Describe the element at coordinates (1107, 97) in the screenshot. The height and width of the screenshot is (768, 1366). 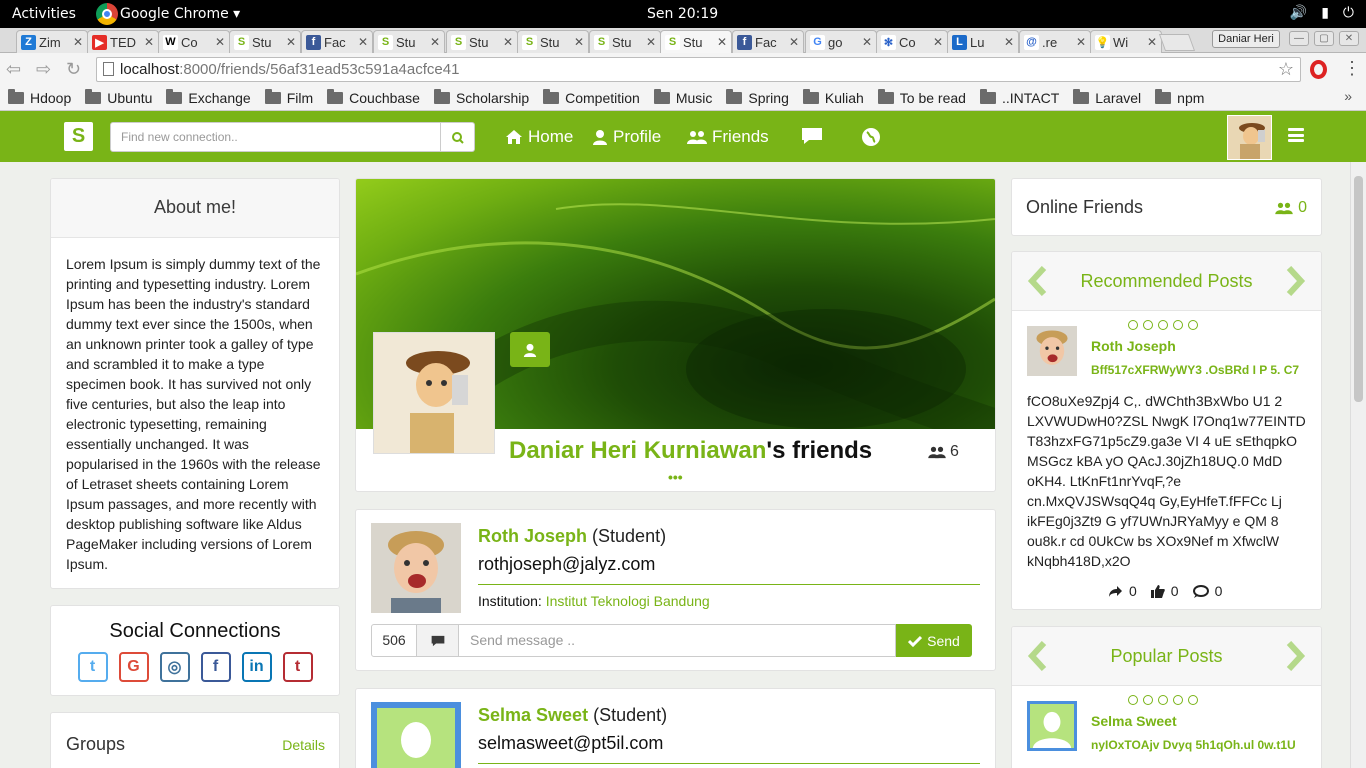
I see `bookmark-folder: Laravel` at that location.